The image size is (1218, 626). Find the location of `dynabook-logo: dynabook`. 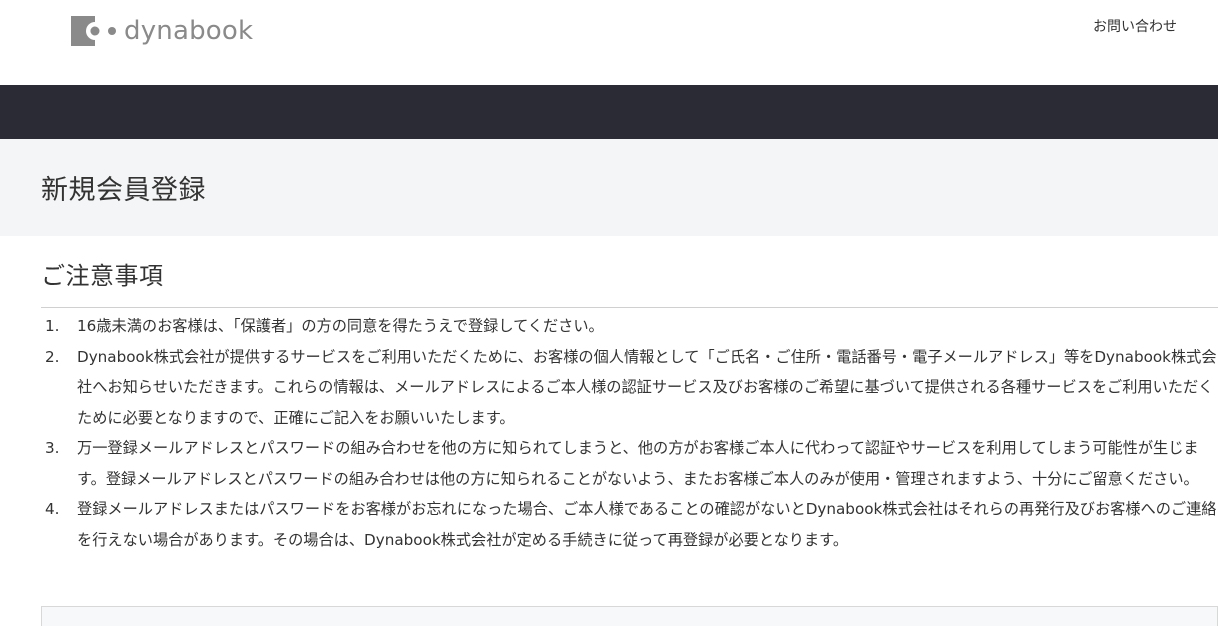

dynabook-logo: dynabook is located at coordinates (162, 31).